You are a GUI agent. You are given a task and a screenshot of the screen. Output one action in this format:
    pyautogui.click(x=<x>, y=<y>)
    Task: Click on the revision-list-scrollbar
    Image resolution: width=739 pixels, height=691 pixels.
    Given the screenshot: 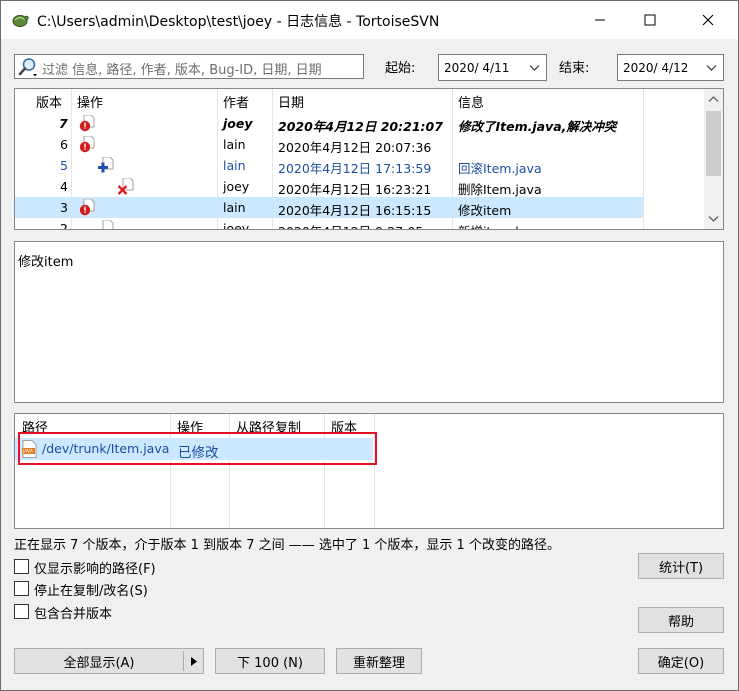 What is the action you would take?
    pyautogui.click(x=713, y=159)
    